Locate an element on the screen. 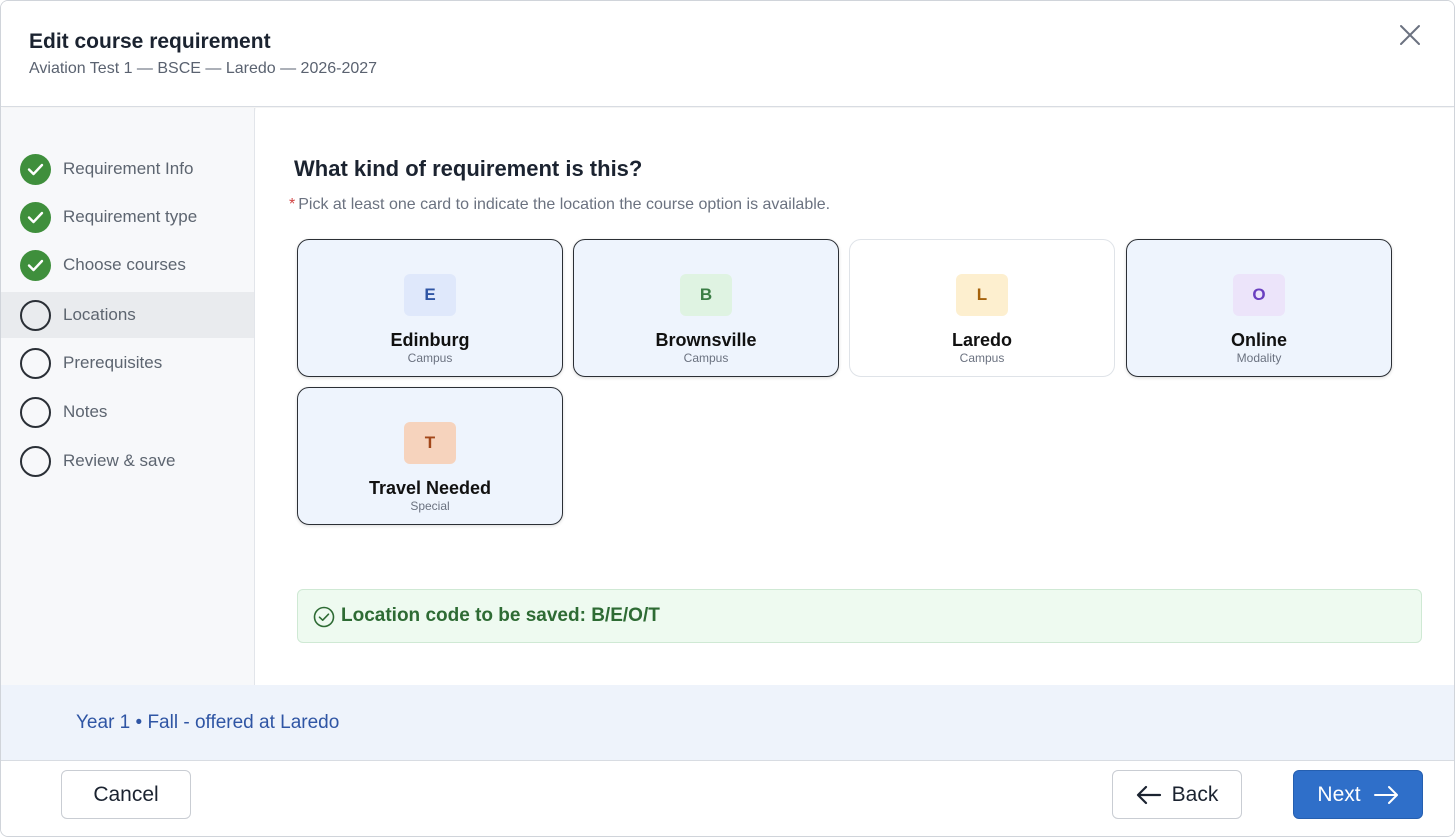 The image size is (1455, 837). next-button: Next is located at coordinates (1358, 794).